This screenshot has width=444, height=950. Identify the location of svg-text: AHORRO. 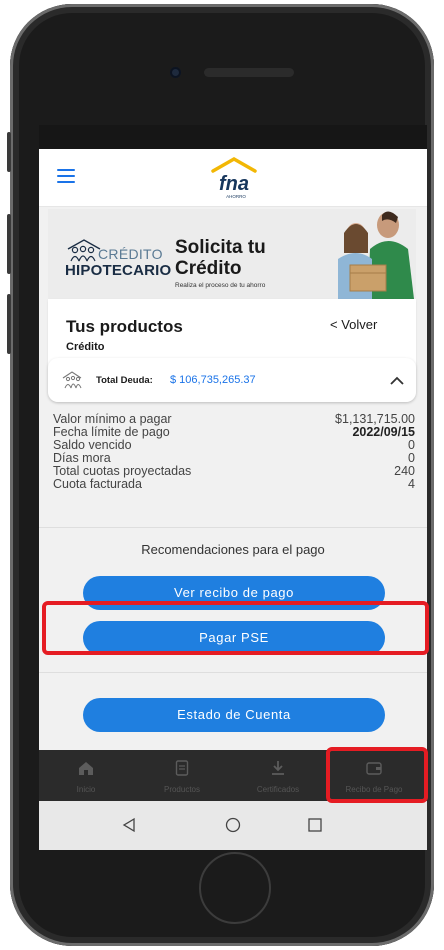
(236, 196).